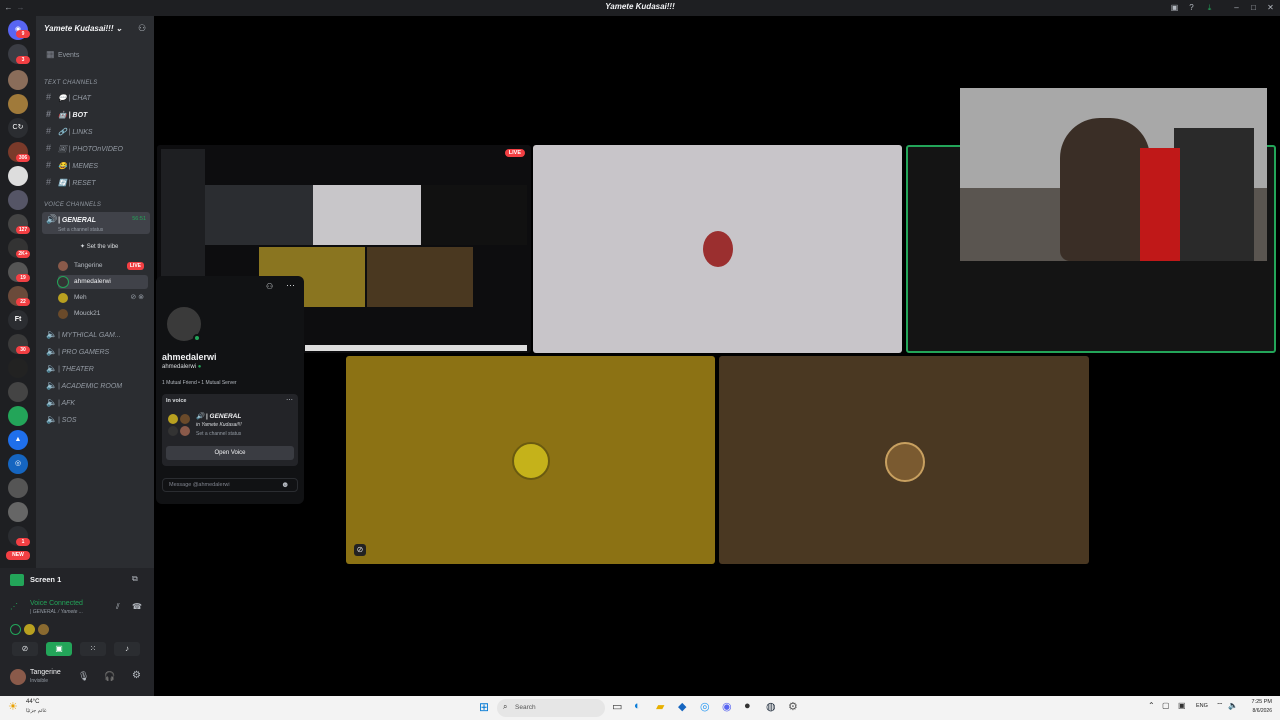 The image size is (1280, 720). What do you see at coordinates (1220, 706) in the screenshot?
I see `wifi-icon: ⌔` at bounding box center [1220, 706].